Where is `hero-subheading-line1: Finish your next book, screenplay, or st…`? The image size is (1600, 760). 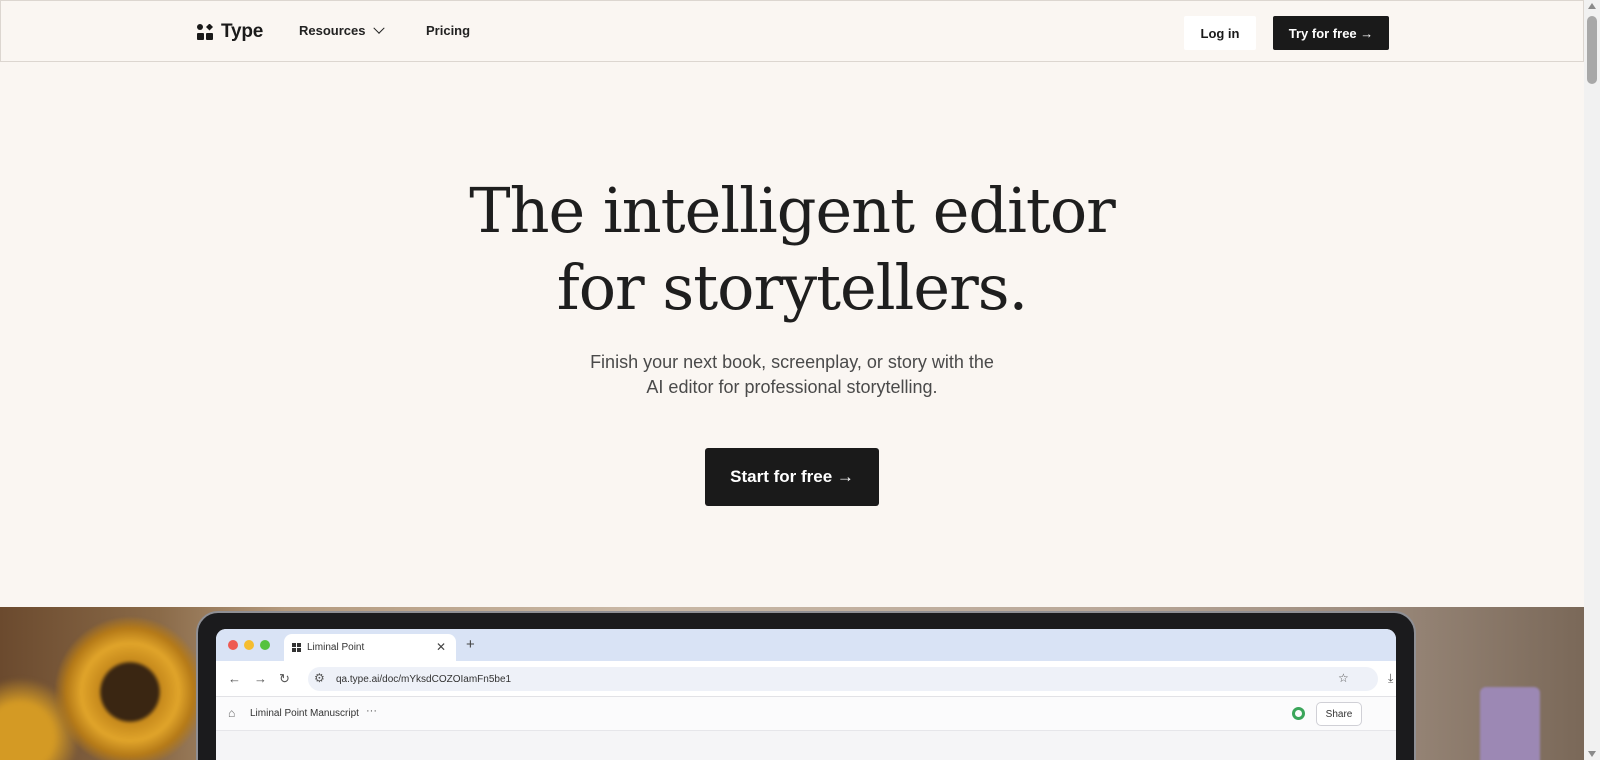
hero-subheading-line1: Finish your next book, screenplay, or st… is located at coordinates (792, 362).